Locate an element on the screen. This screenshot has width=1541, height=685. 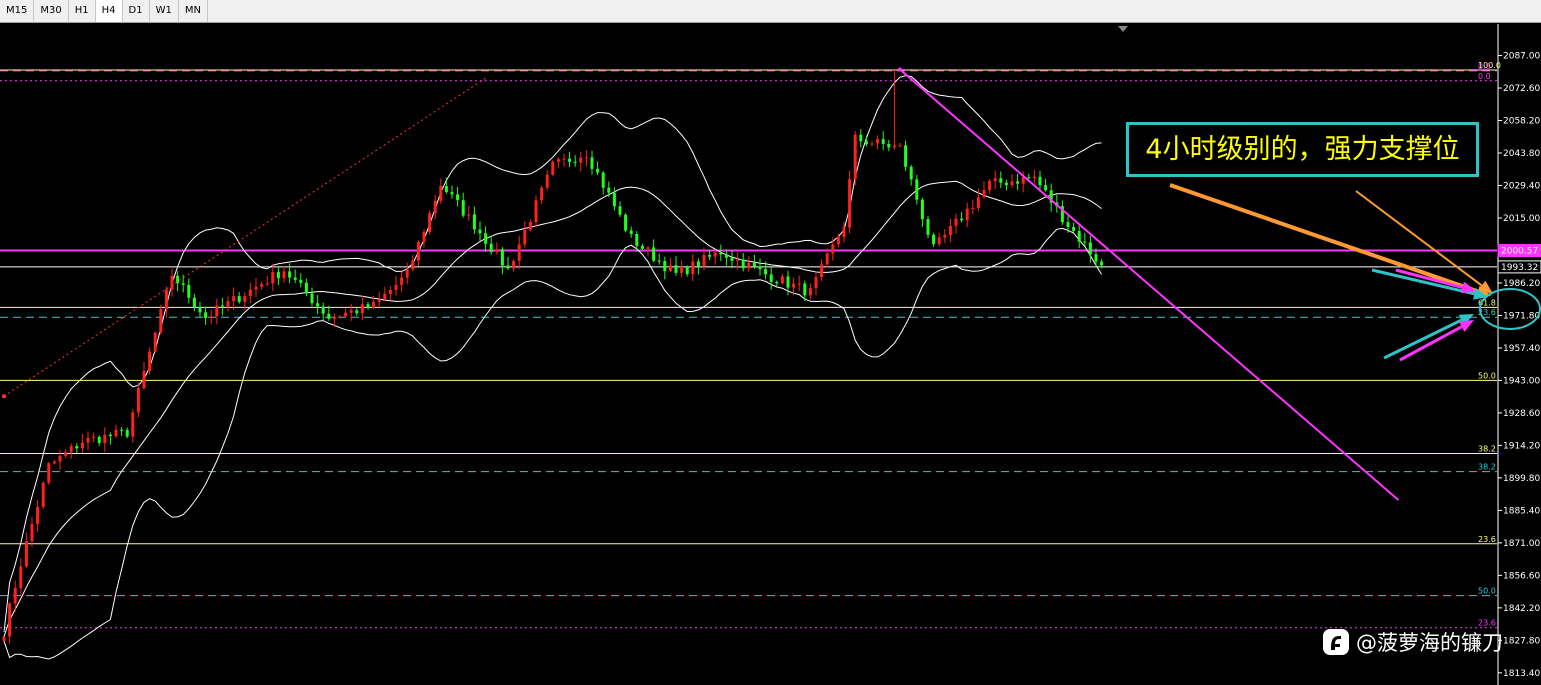
watermark: @菠萝海的镰刀 is located at coordinates (1412, 642).